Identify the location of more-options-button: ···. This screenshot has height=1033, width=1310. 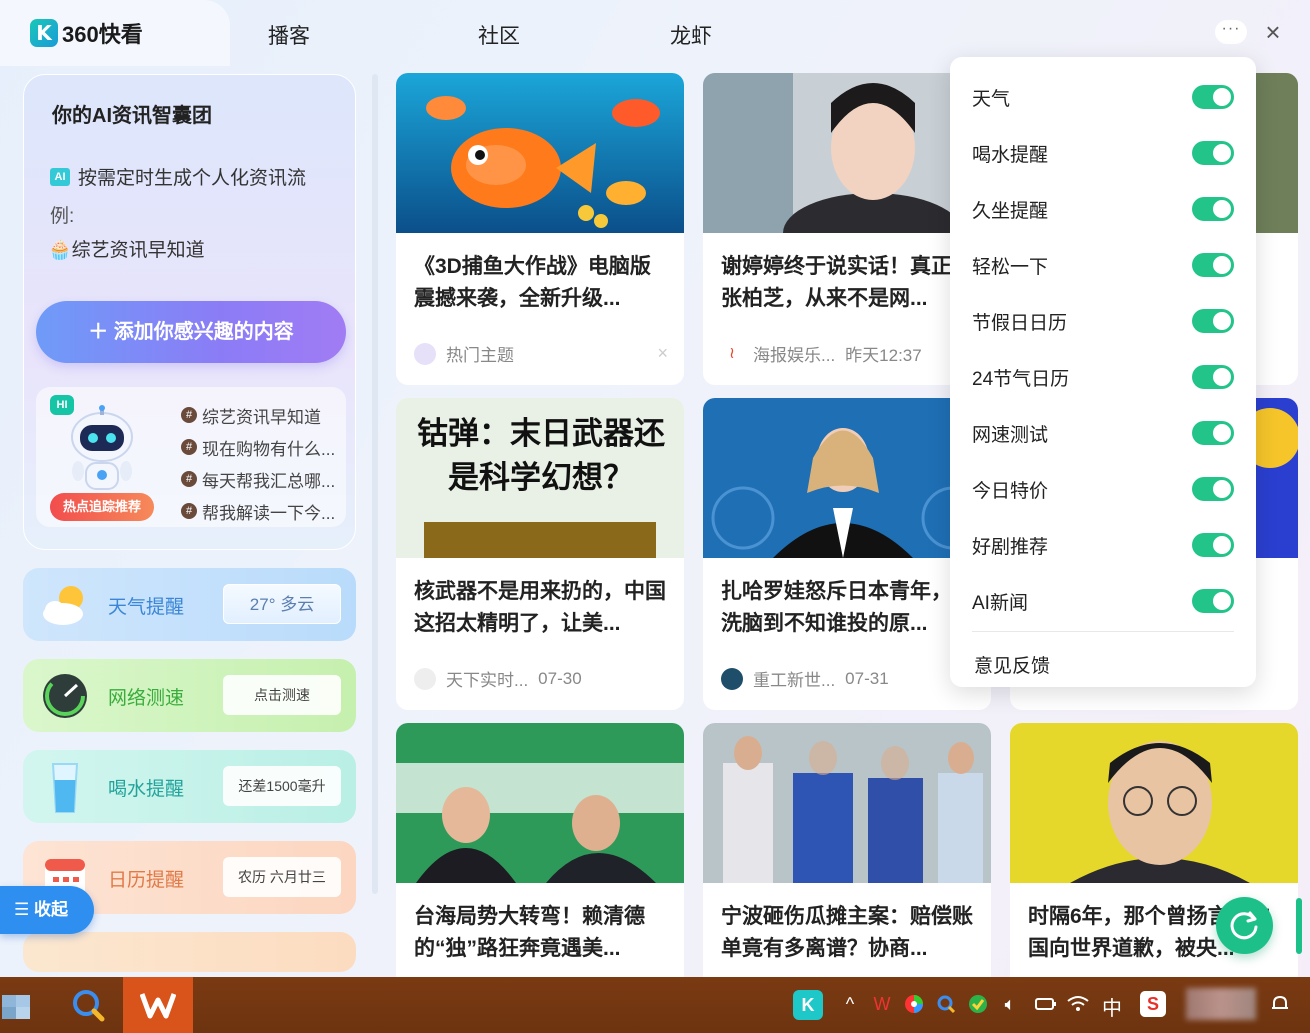
(1231, 32).